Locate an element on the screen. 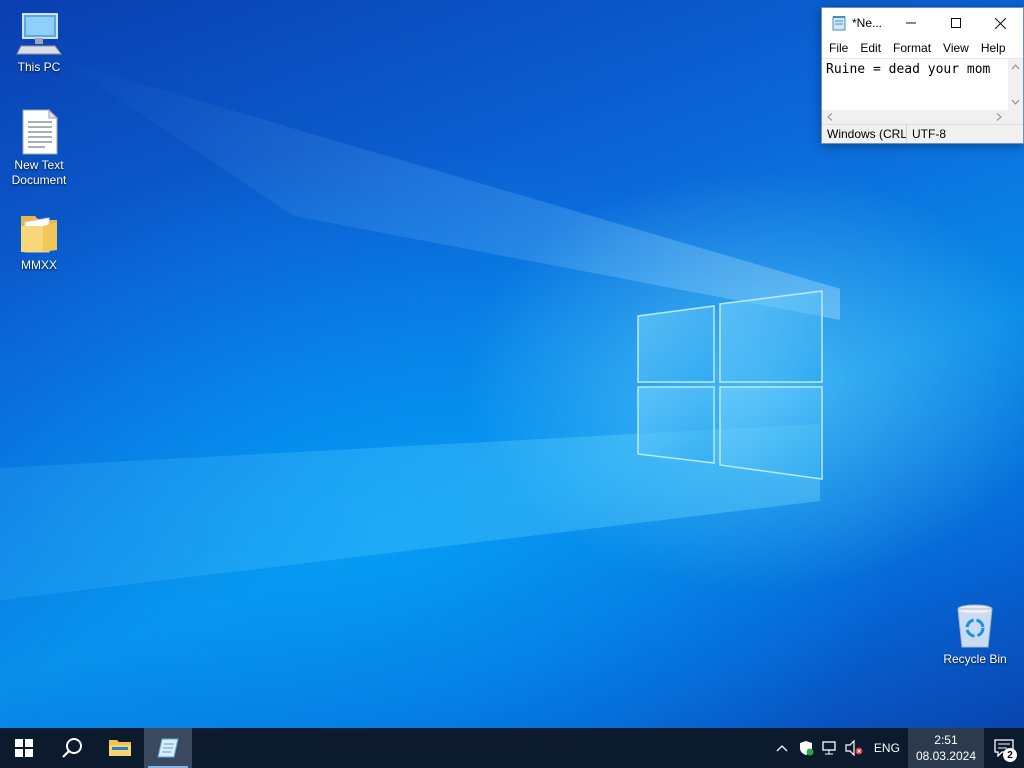  show-hidden-icons-button is located at coordinates (782, 748).